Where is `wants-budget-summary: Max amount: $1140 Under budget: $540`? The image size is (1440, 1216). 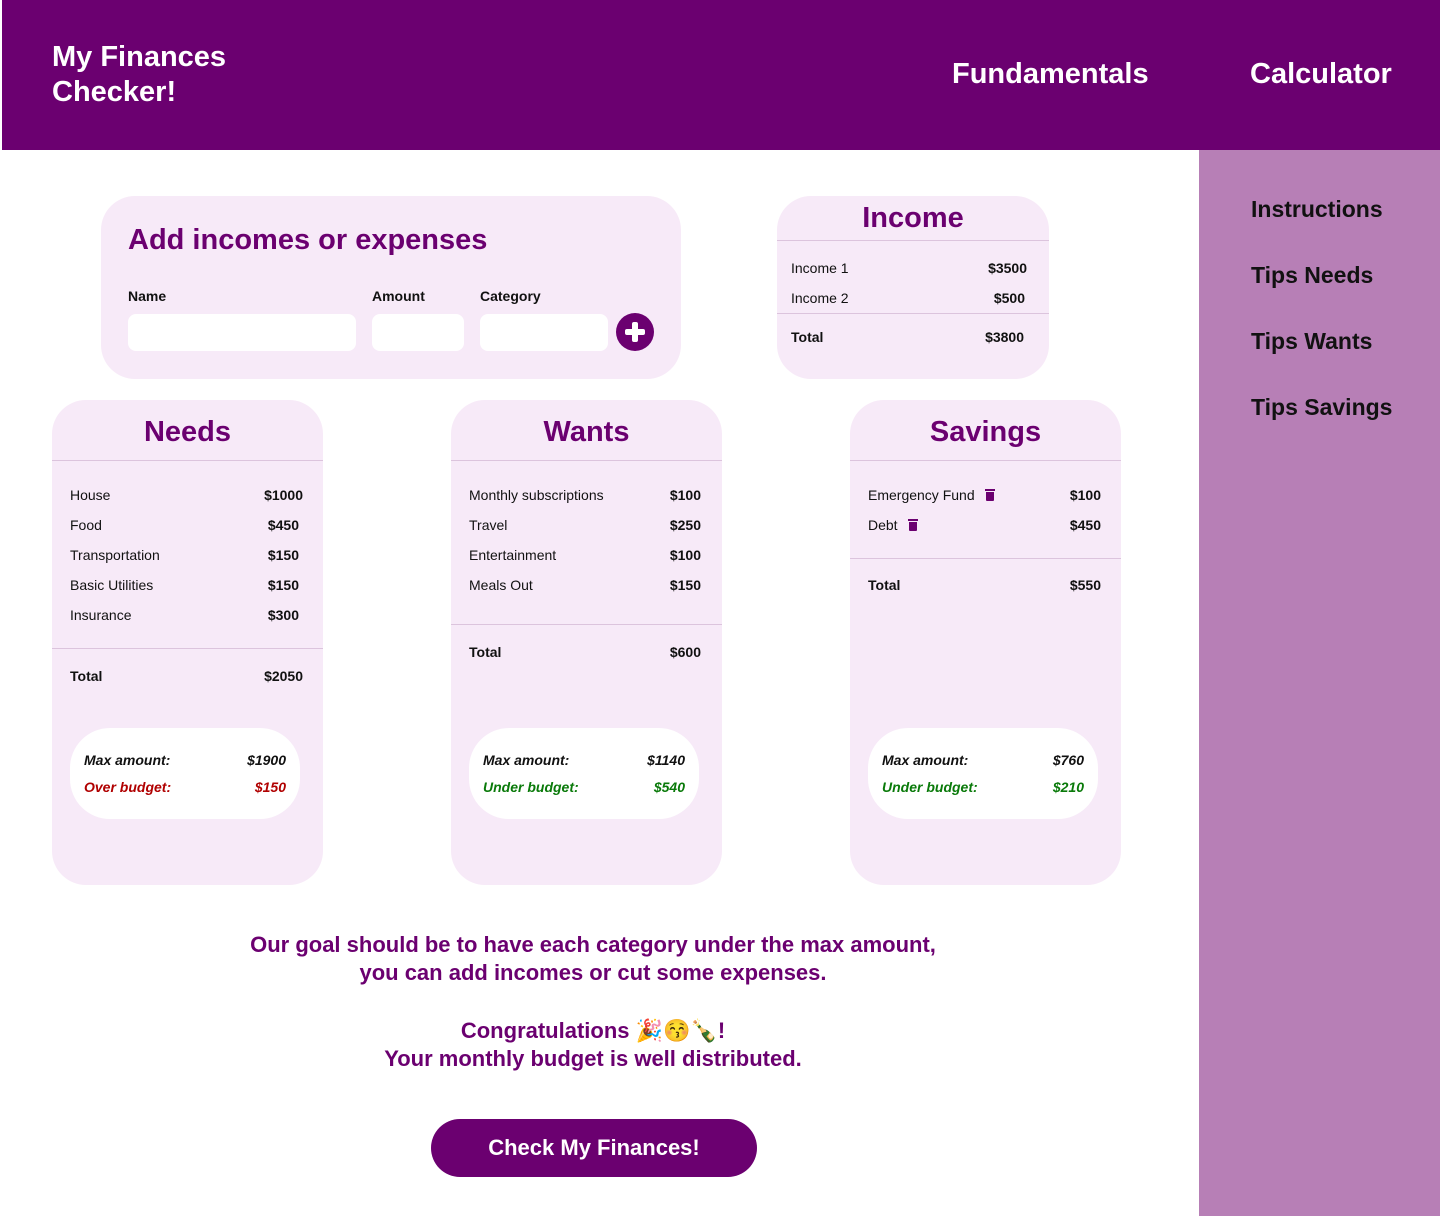
wants-budget-summary: Max amount: $1140 Under budget: $540 is located at coordinates (584, 773).